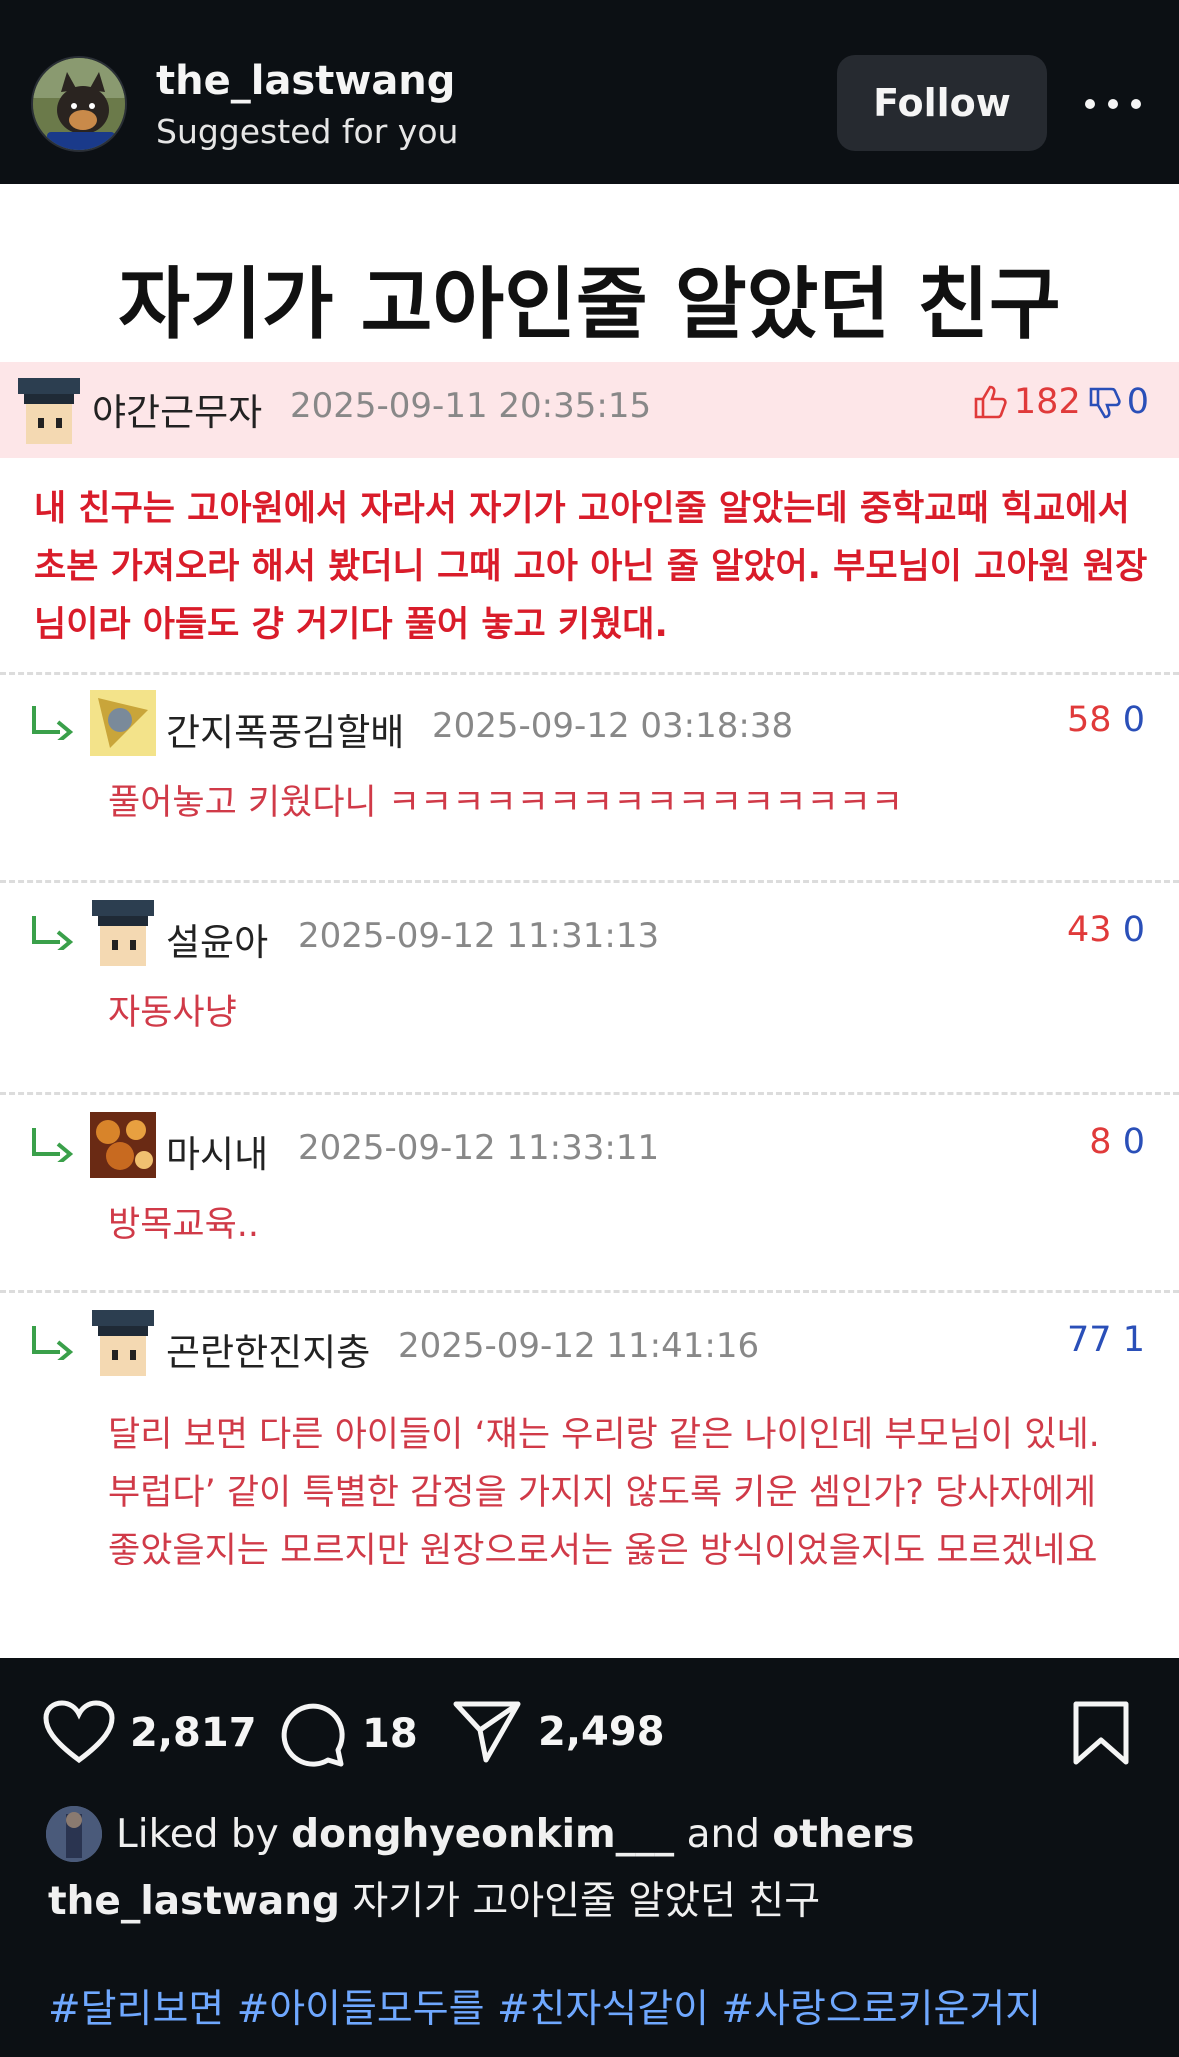  What do you see at coordinates (1089, 930) in the screenshot?
I see `reply-upvotes: 43` at bounding box center [1089, 930].